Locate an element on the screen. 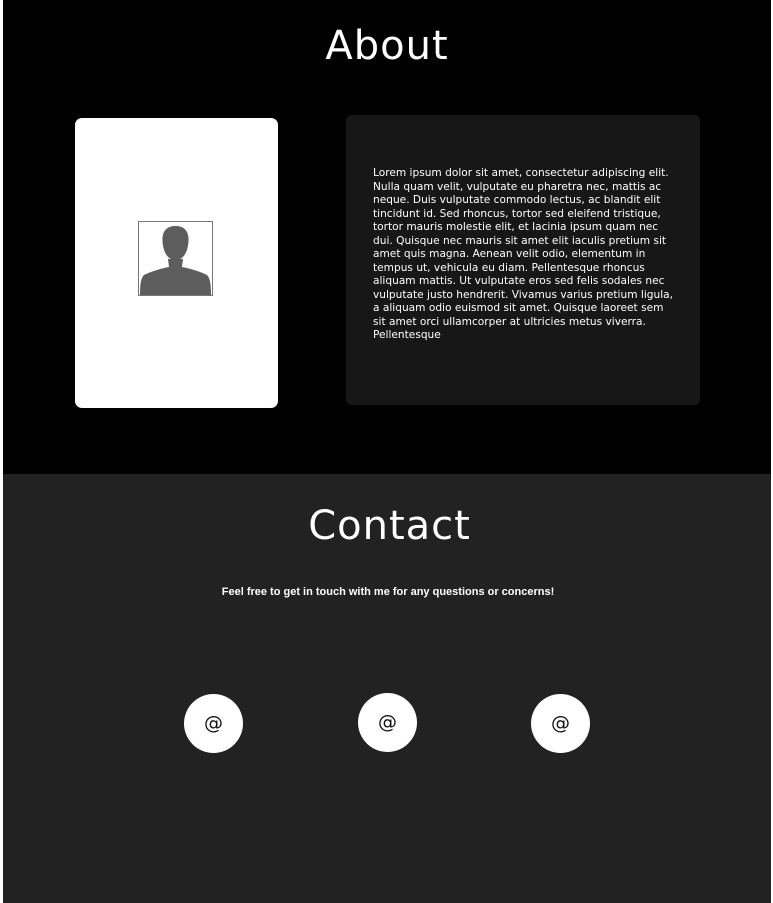  profile-photo-card is located at coordinates (176, 263).